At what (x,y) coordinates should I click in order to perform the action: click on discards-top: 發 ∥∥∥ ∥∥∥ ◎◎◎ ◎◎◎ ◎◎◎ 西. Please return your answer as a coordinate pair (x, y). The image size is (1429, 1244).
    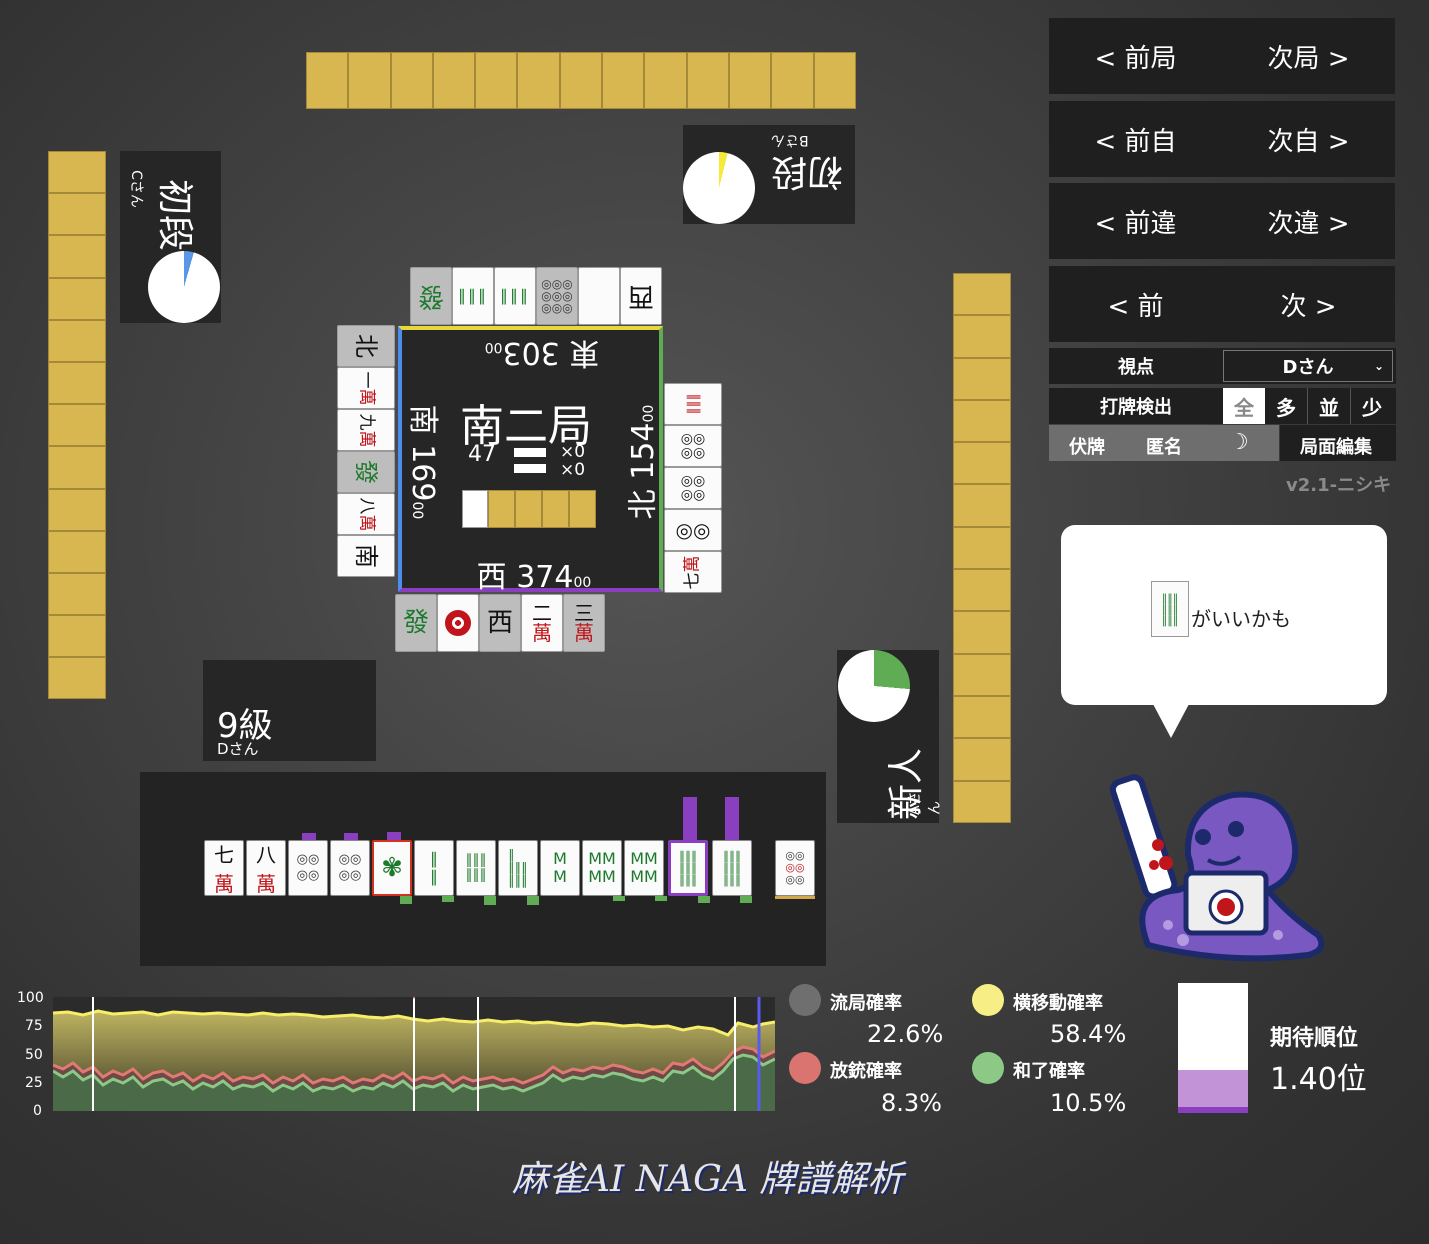
    Looking at the image, I should click on (537, 296).